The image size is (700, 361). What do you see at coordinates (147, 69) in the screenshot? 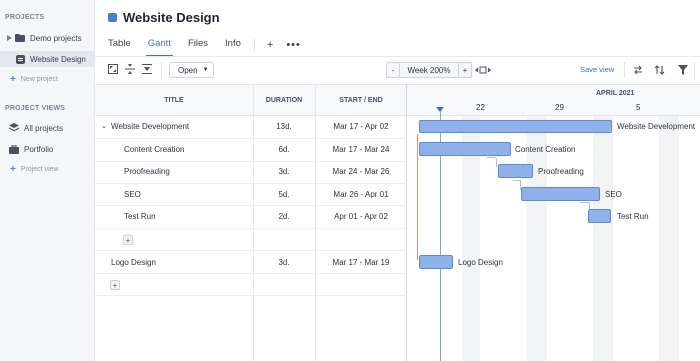
I see `indent-icon` at bounding box center [147, 69].